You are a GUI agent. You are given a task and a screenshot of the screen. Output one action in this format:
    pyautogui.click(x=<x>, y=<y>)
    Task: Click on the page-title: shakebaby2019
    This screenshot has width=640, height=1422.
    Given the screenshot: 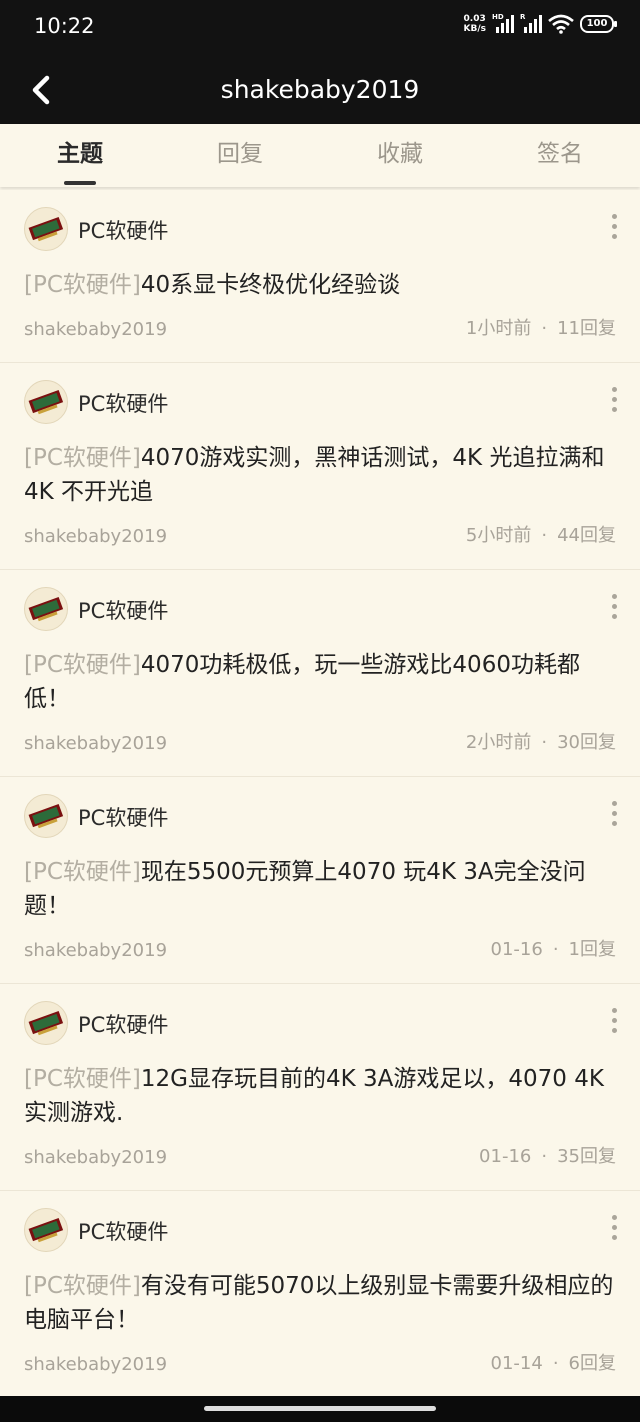 What is the action you would take?
    pyautogui.click(x=320, y=89)
    